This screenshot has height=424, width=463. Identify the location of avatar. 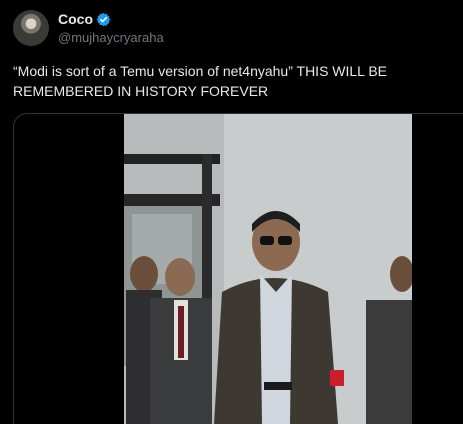
(31, 28).